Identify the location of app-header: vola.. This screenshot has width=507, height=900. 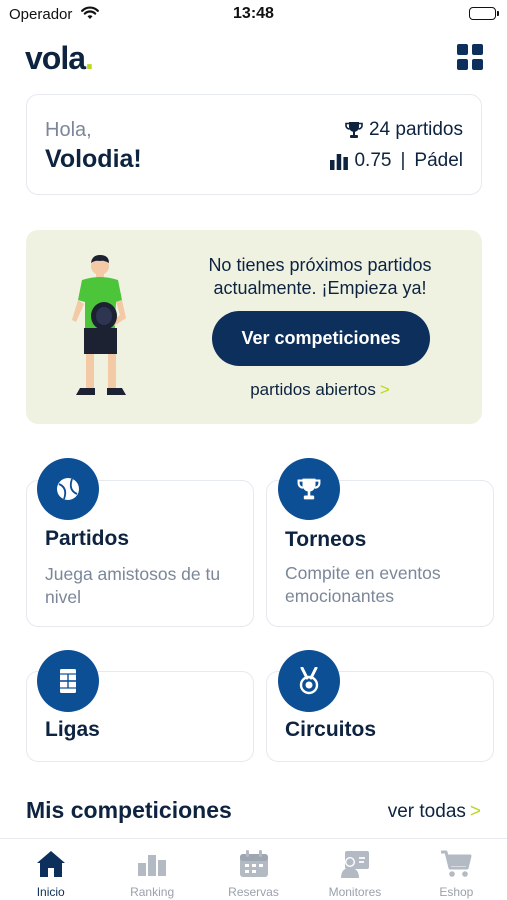
(253, 57).